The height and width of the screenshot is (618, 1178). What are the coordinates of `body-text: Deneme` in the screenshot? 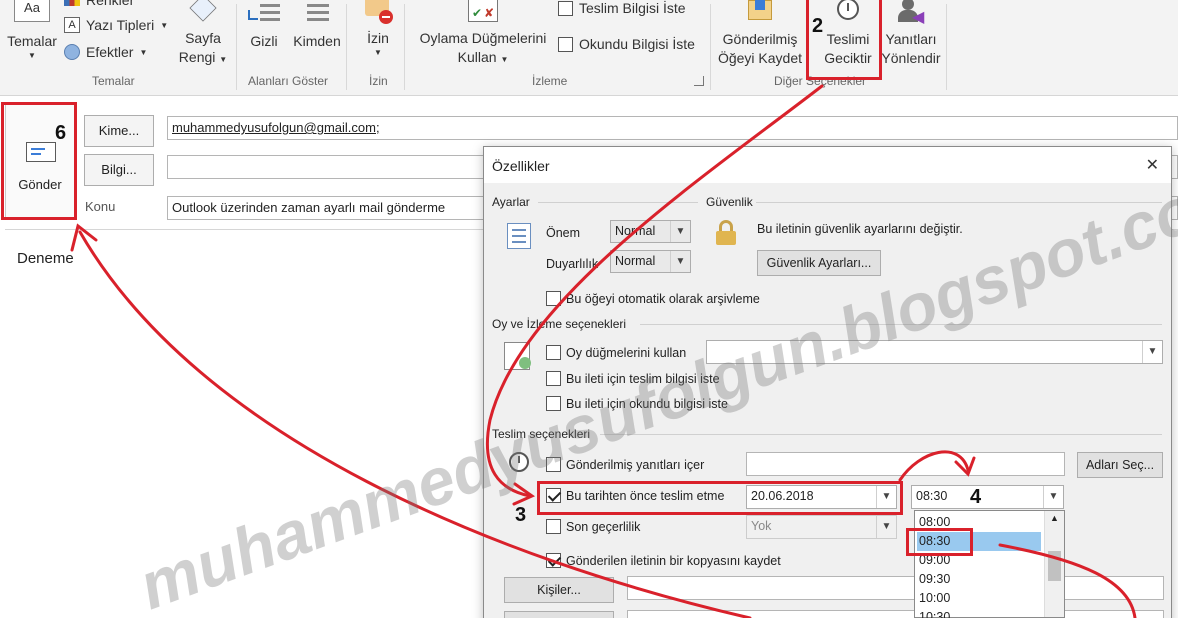 It's located at (45, 258).